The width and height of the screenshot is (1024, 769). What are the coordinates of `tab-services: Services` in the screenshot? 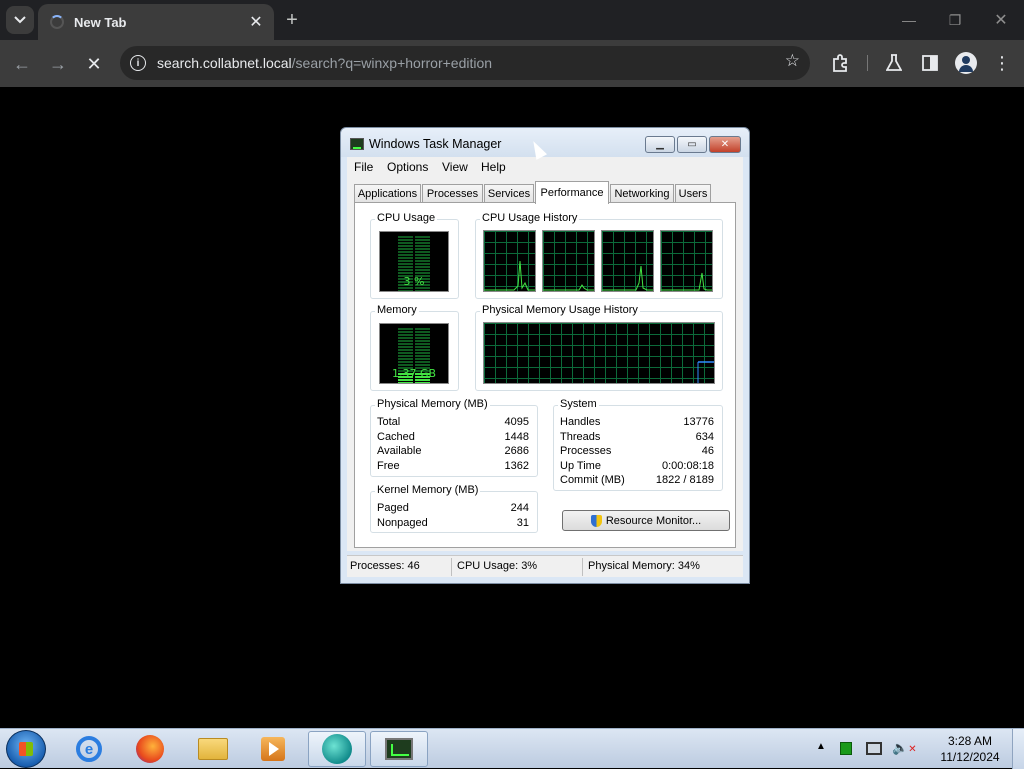 It's located at (509, 193).